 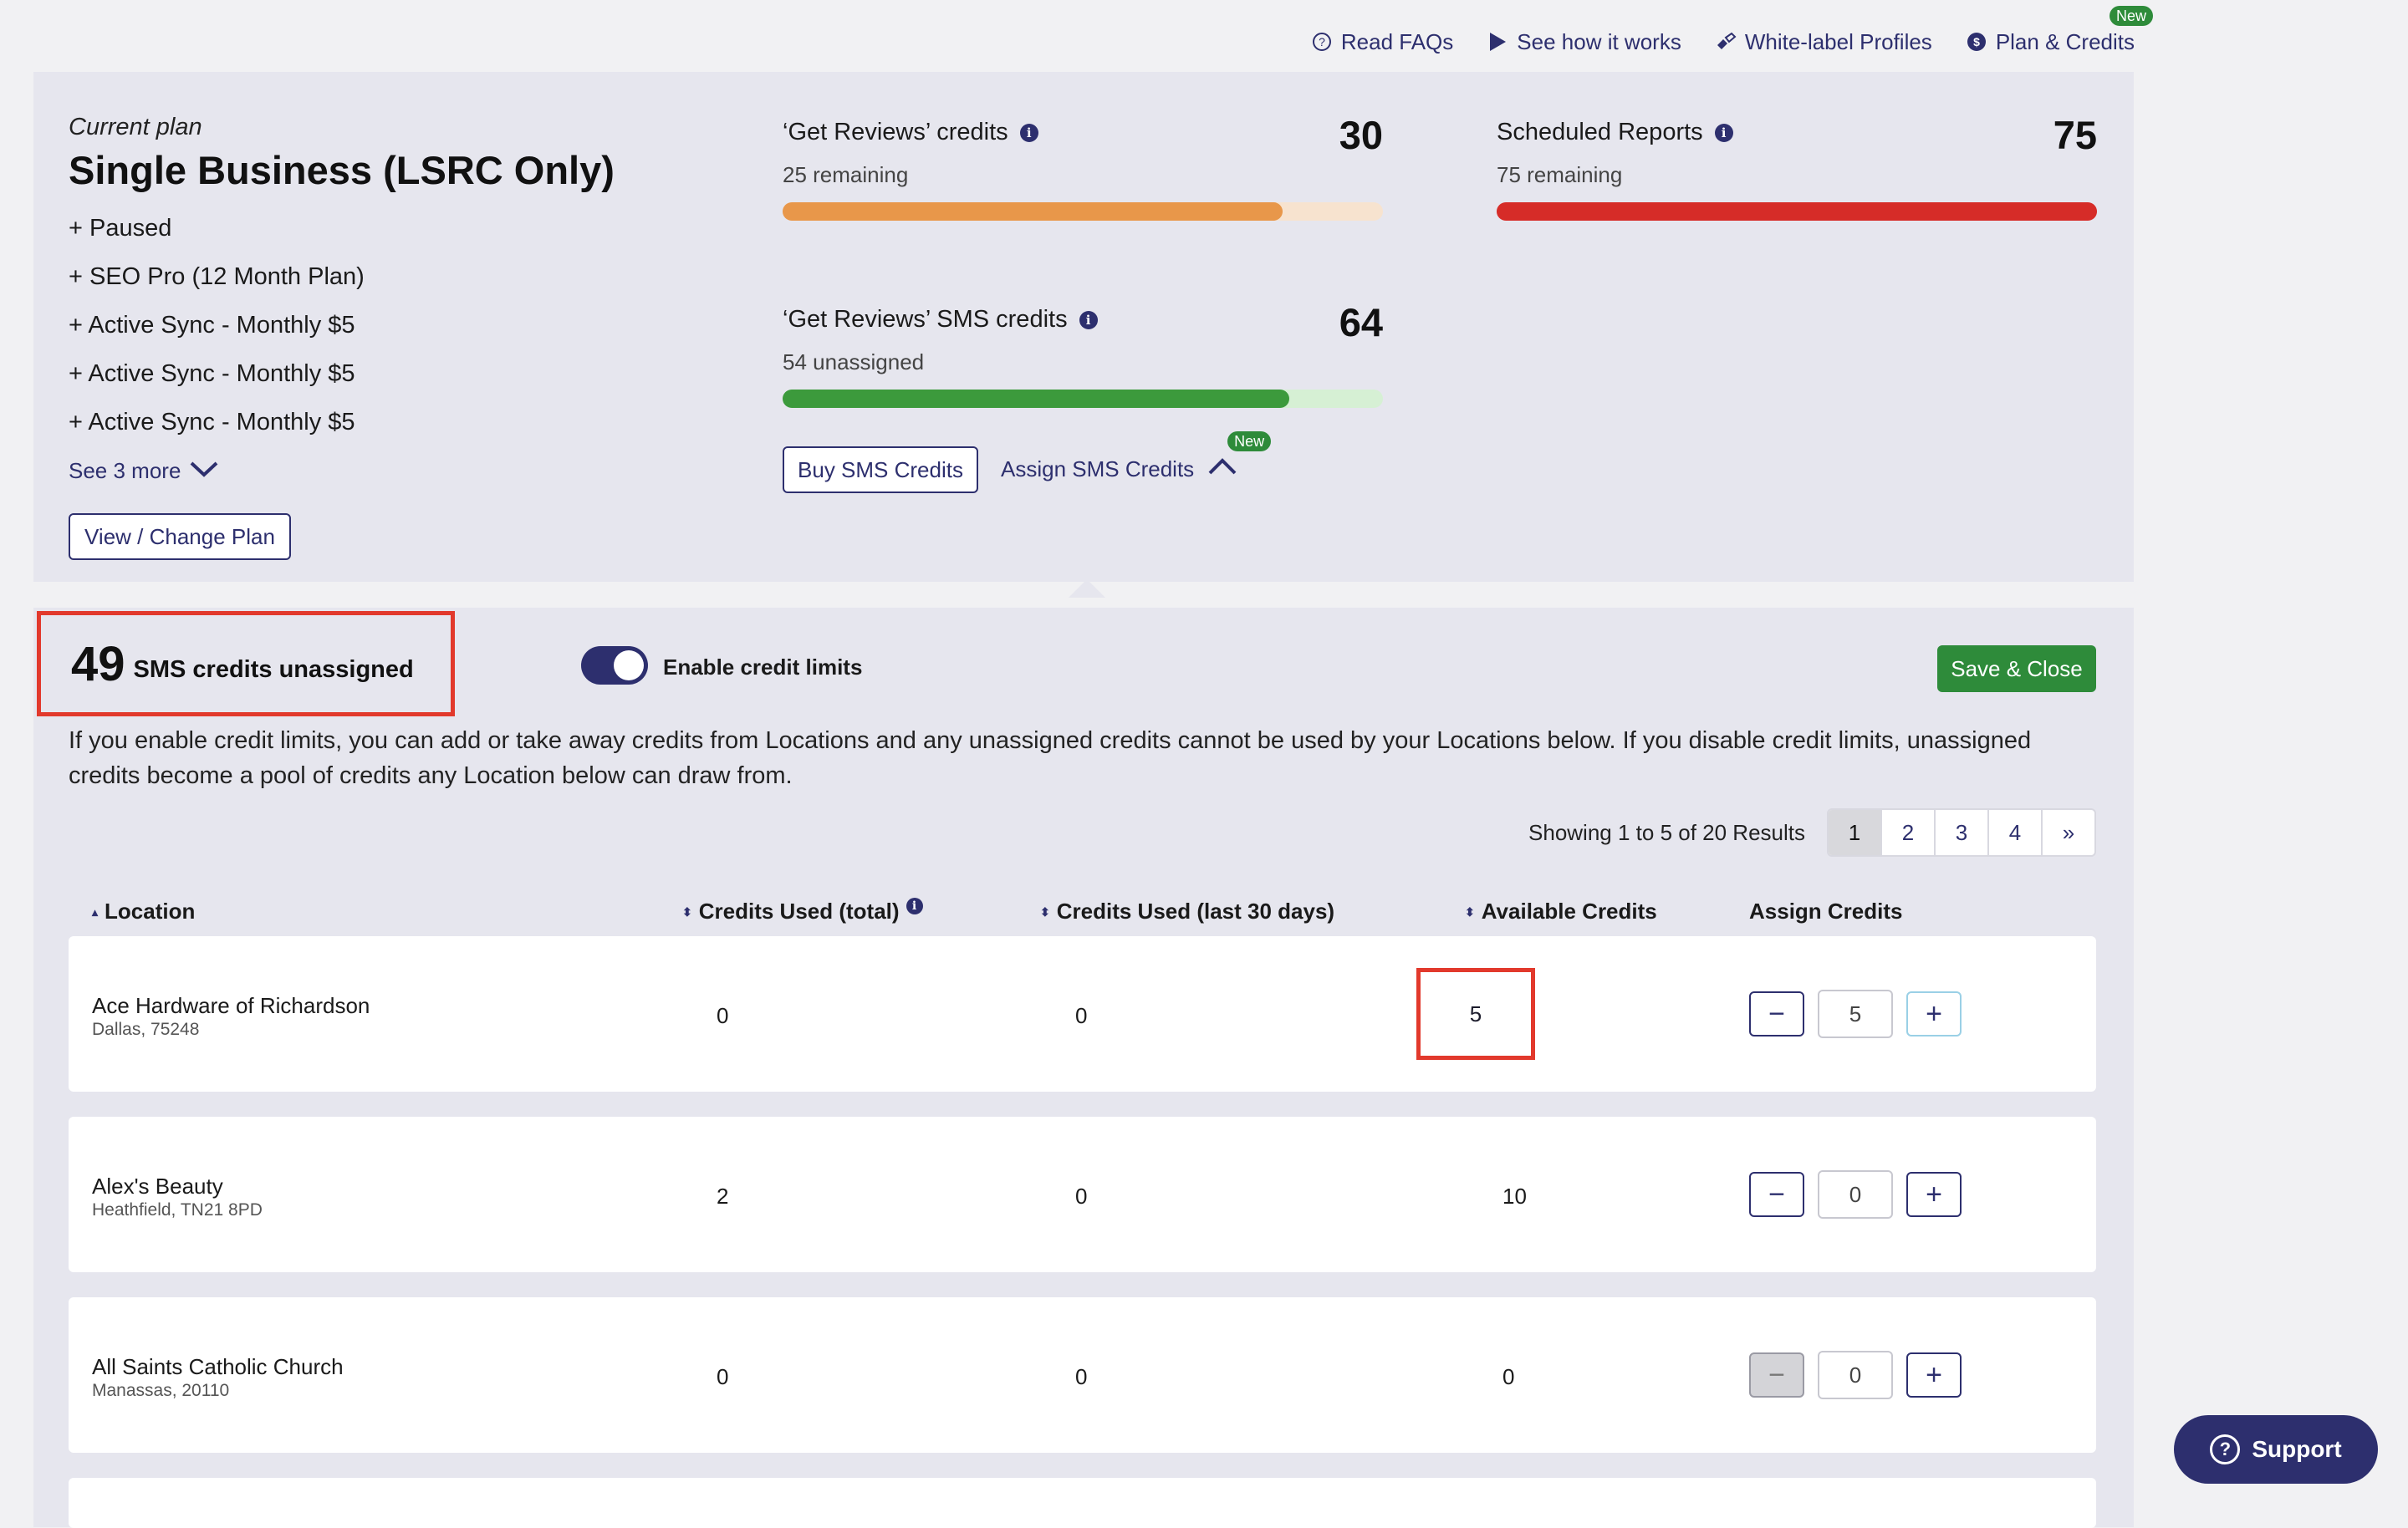 I want to click on enable-credit-limits-label: Enable credit limits, so click(x=763, y=667).